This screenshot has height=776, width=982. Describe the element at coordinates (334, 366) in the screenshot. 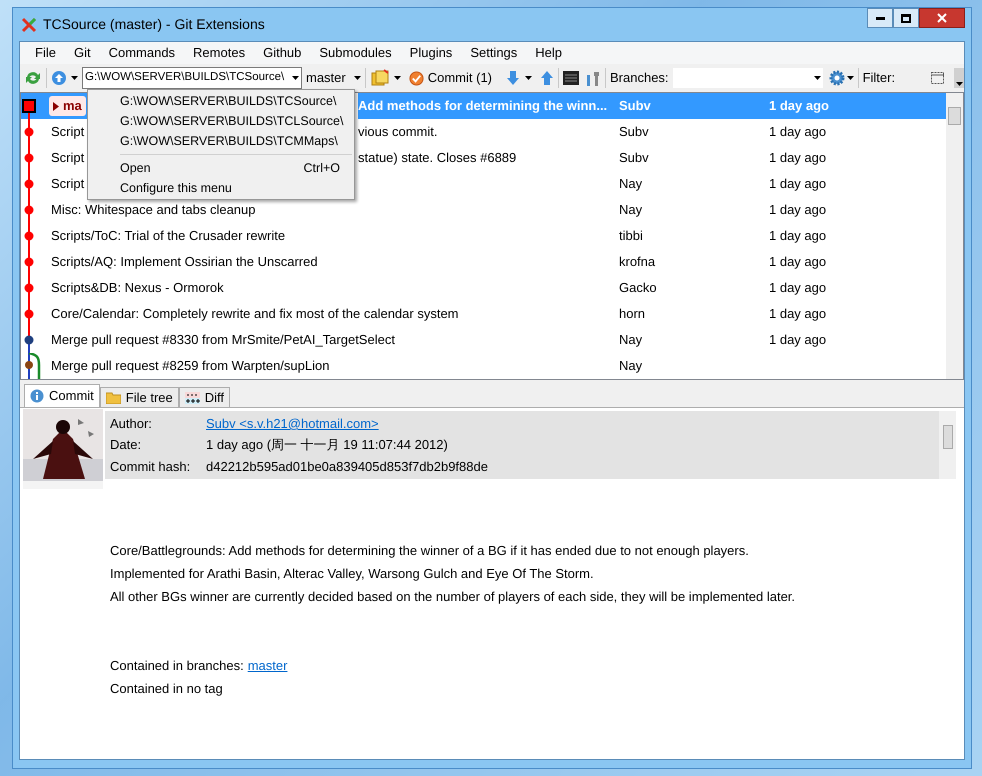

I see `message-cell: Merge pull request #8259 from Warpten/supLion` at that location.